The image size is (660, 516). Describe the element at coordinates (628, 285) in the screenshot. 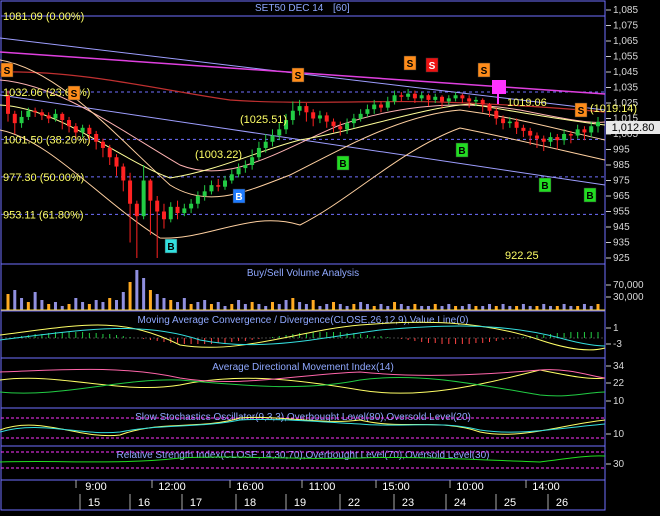

I see `panel-y-tick-label: 70,000` at that location.